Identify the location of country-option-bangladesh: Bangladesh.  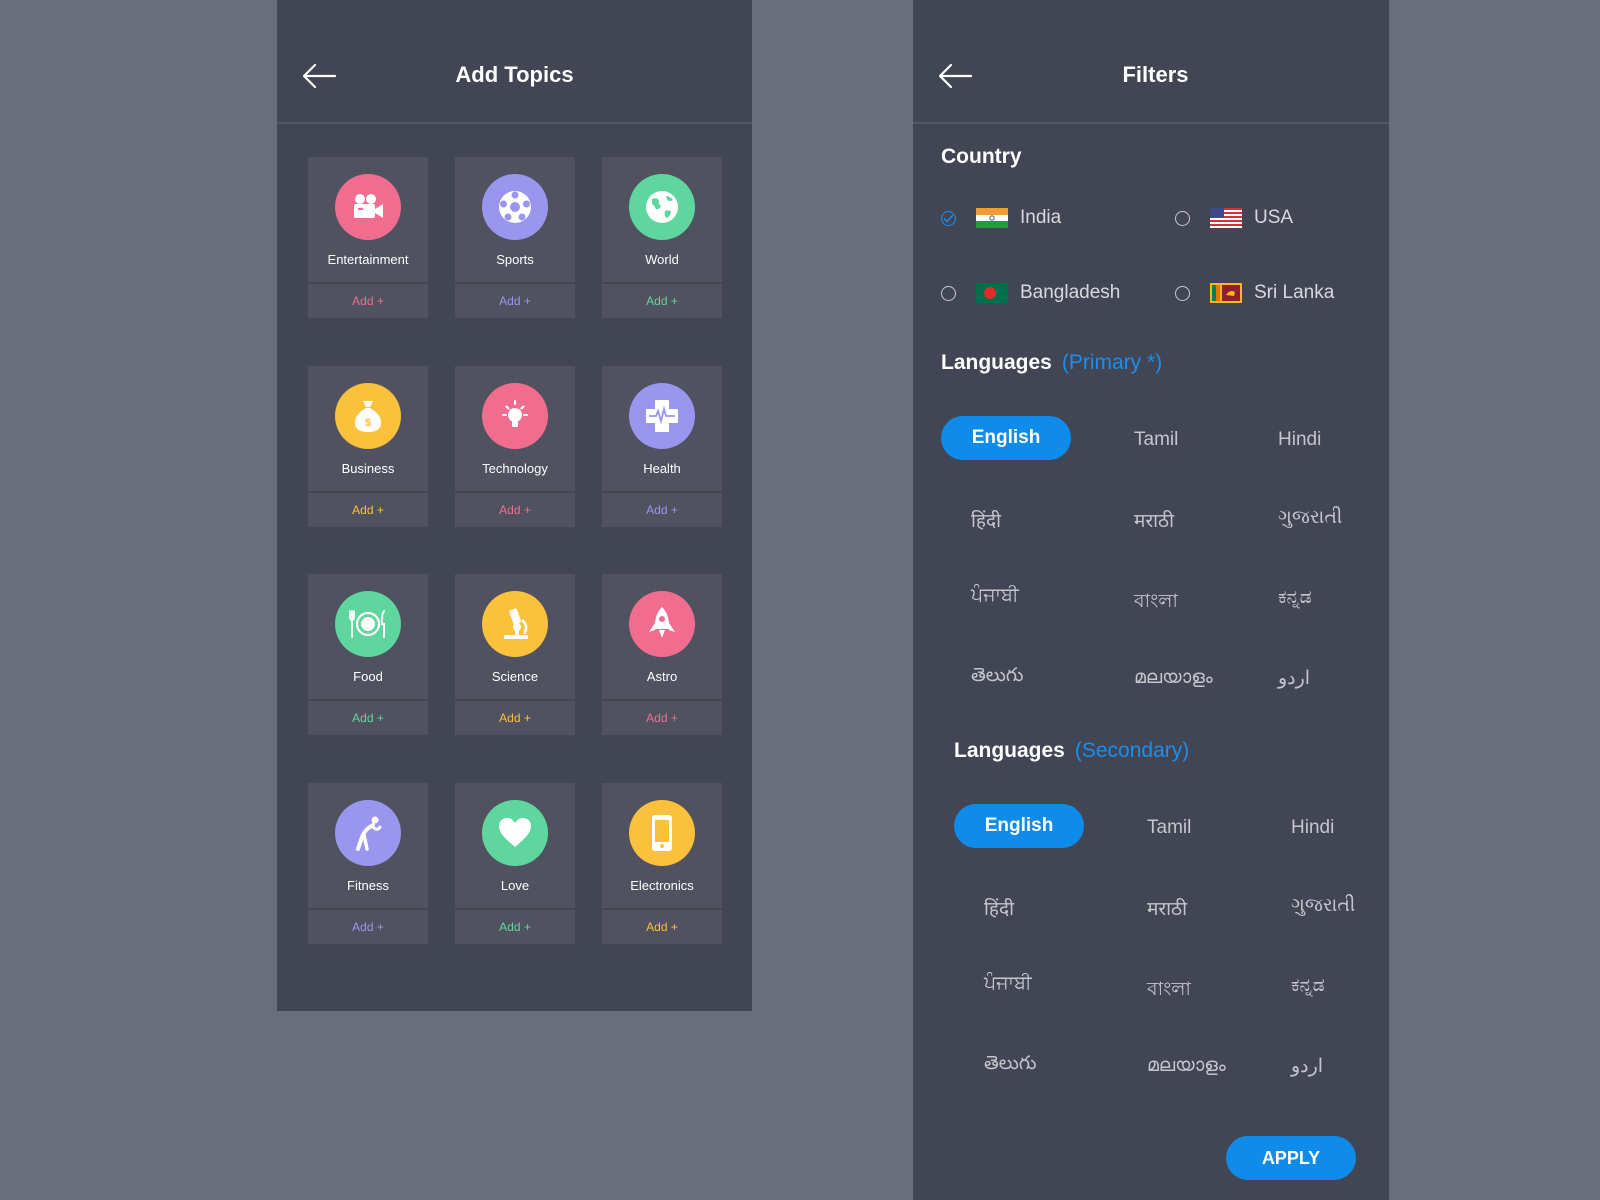
(1030, 293).